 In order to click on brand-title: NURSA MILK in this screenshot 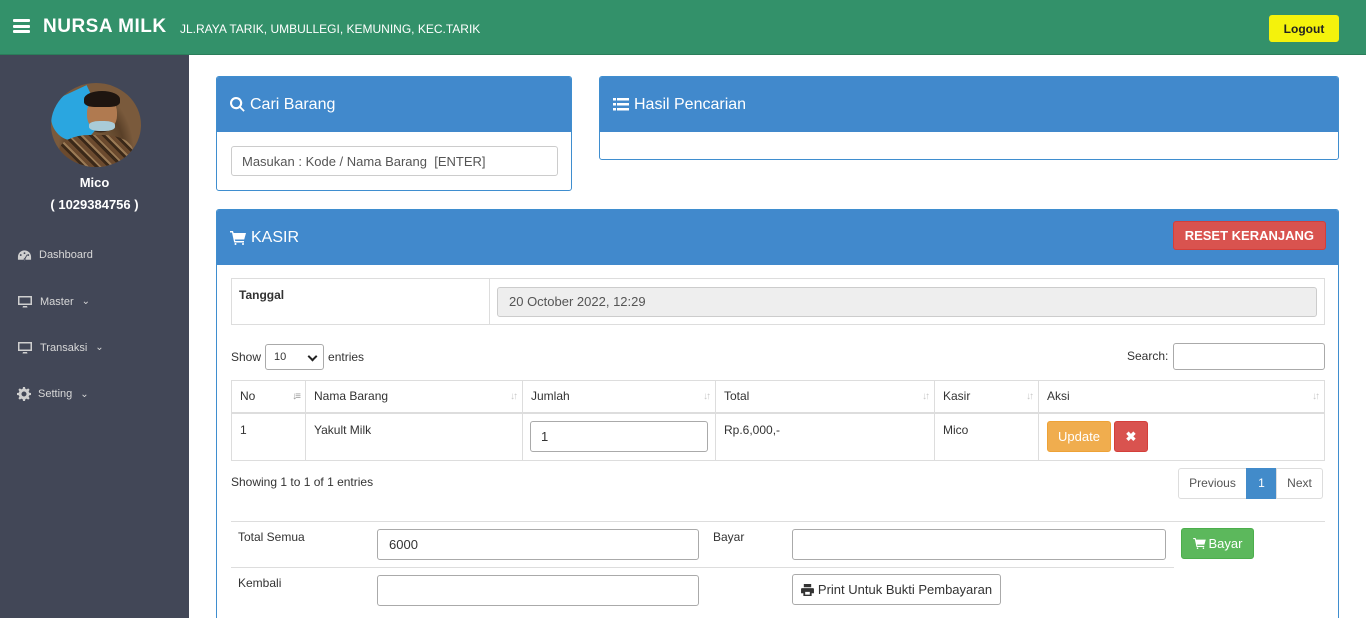, I will do `click(105, 27)`.